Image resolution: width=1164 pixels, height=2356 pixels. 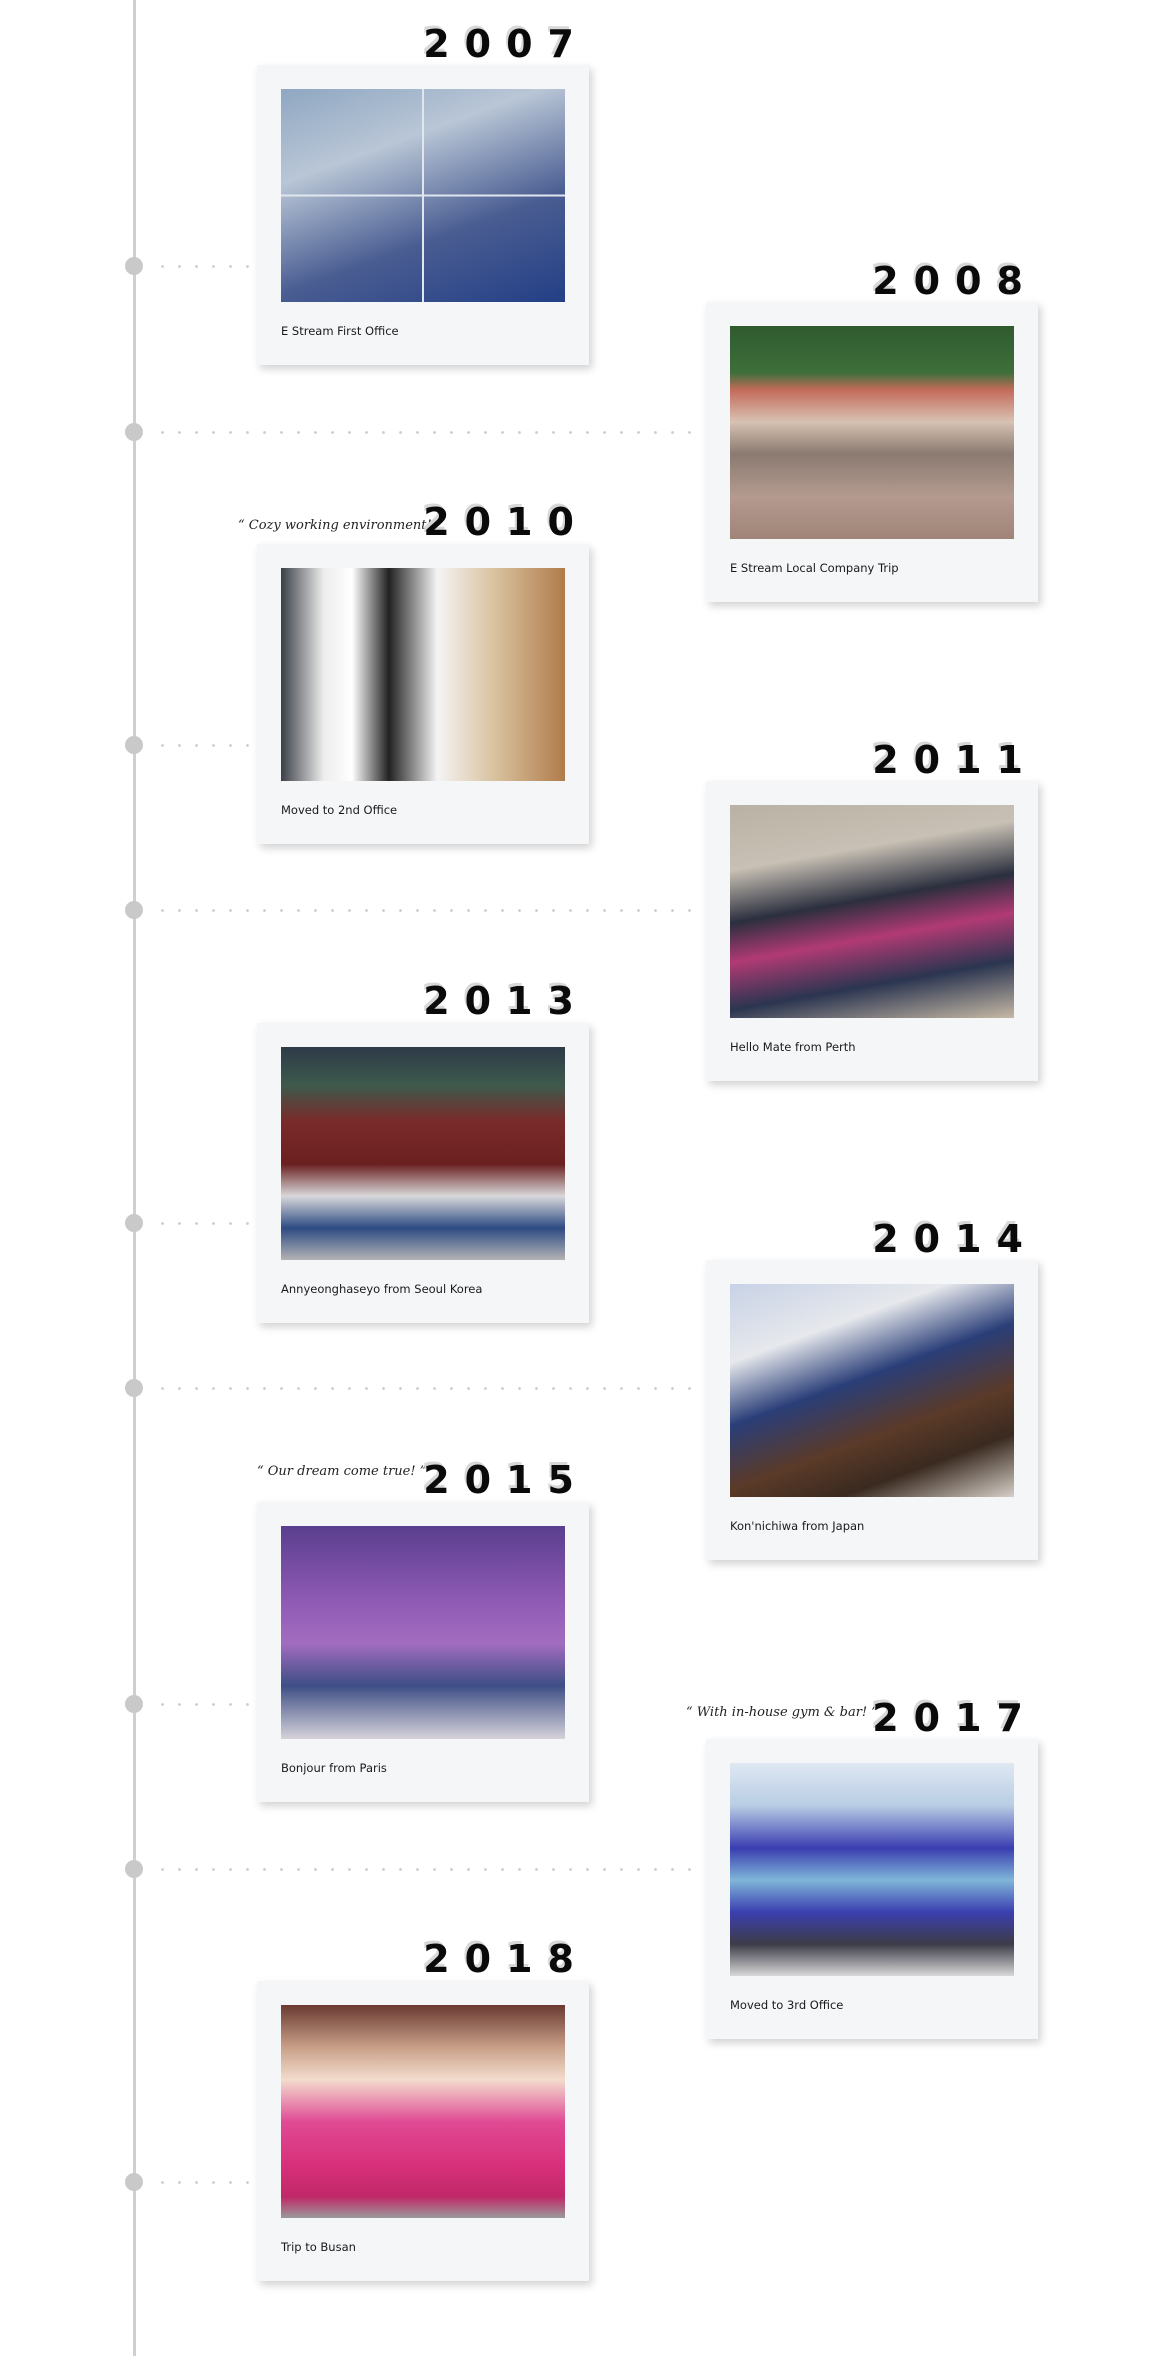 What do you see at coordinates (506, 1480) in the screenshot?
I see `year-label: 2015` at bounding box center [506, 1480].